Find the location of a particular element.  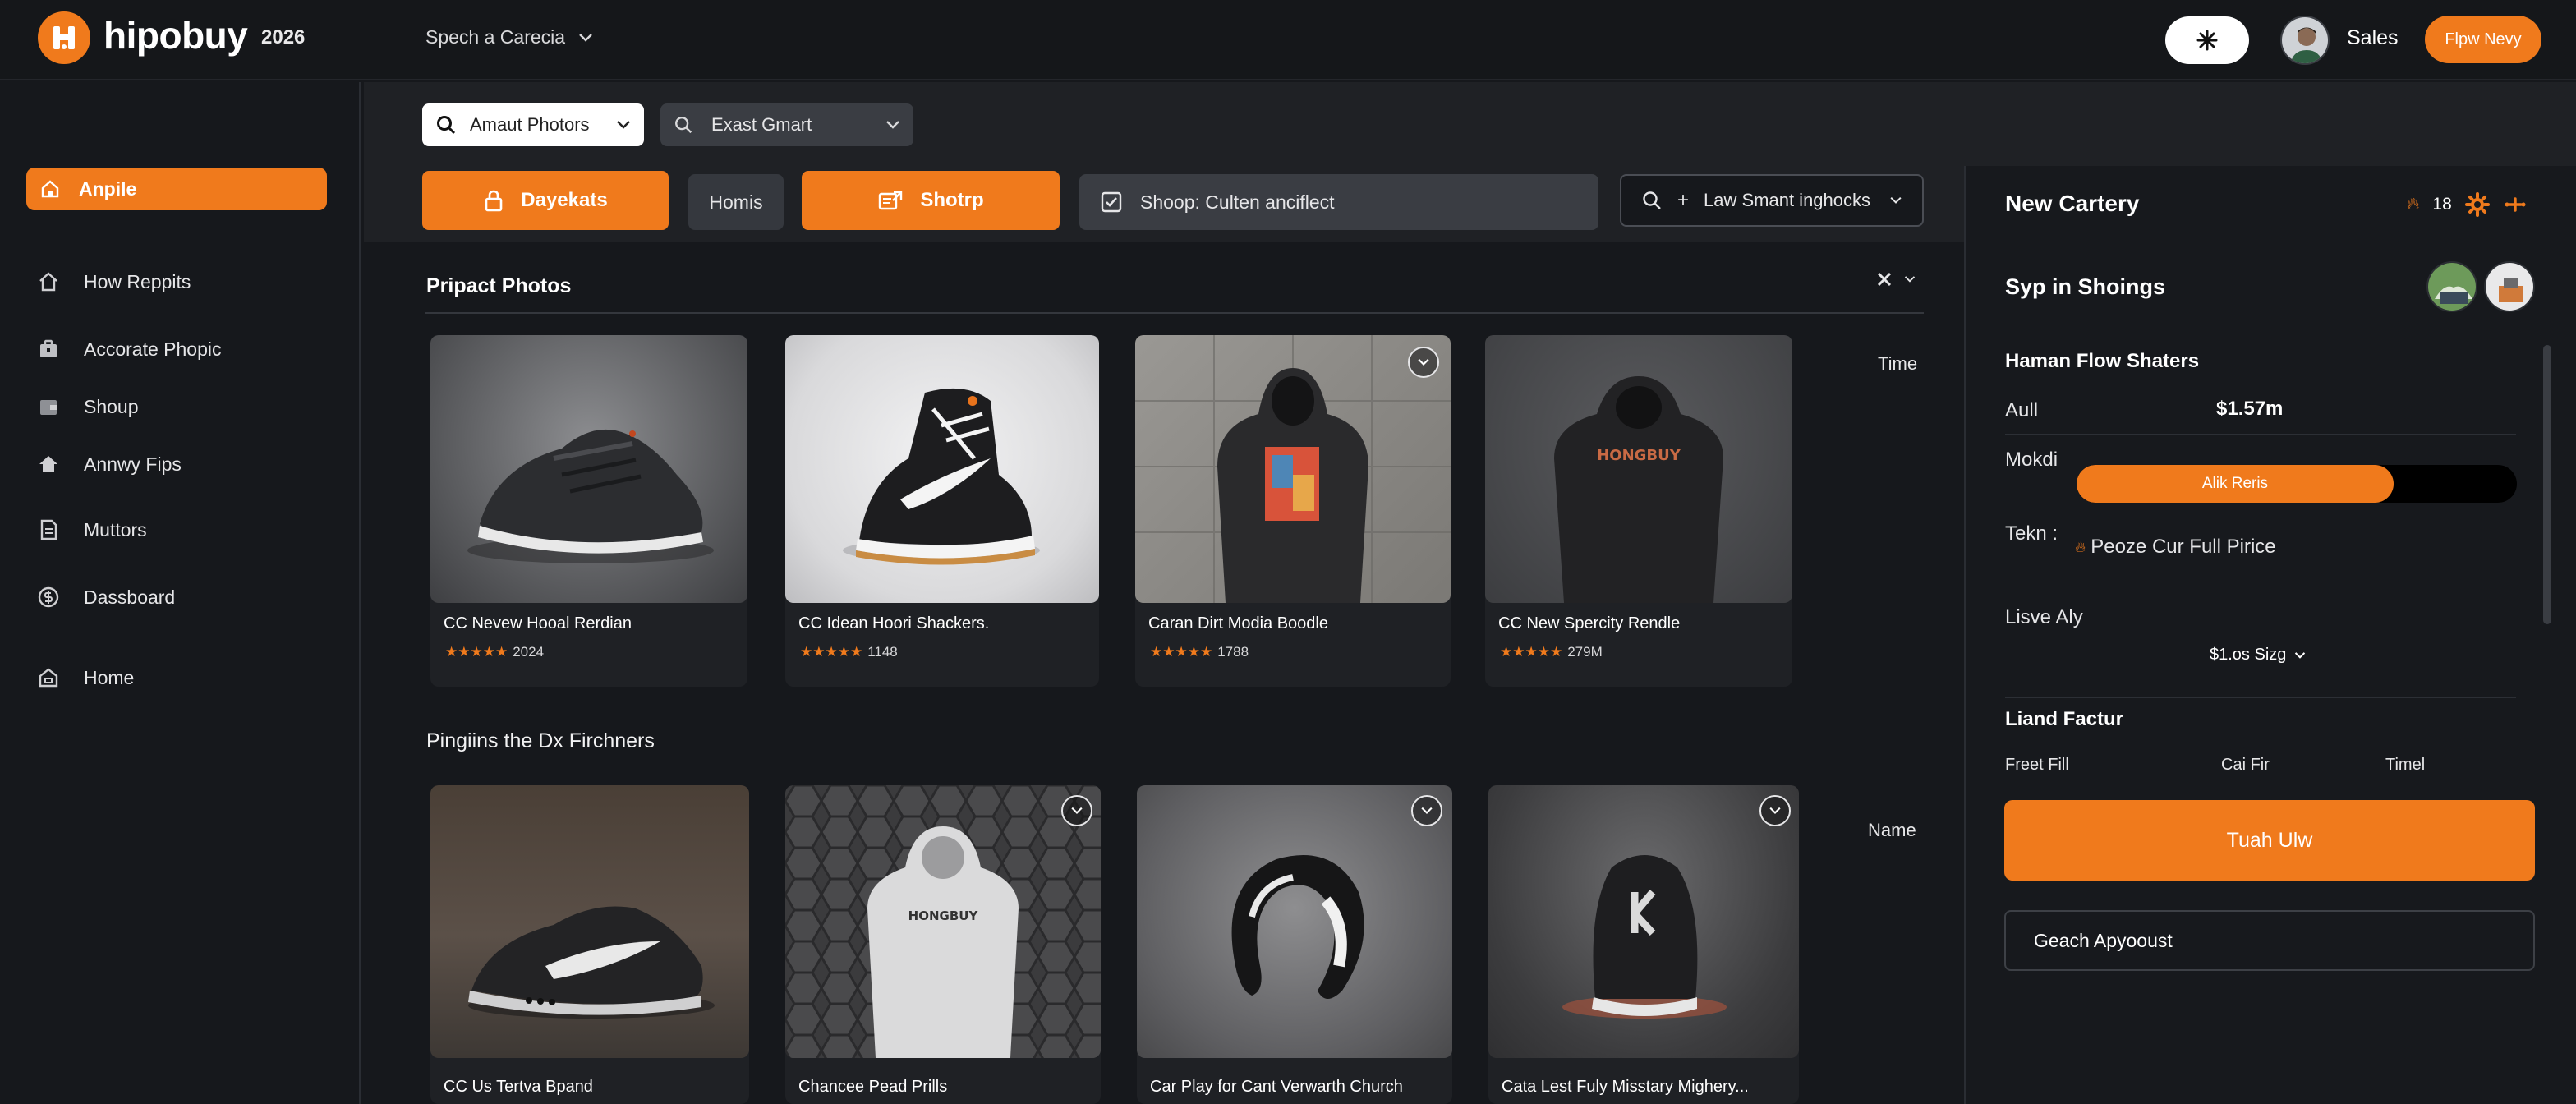

homis-button: Homis is located at coordinates (736, 202).